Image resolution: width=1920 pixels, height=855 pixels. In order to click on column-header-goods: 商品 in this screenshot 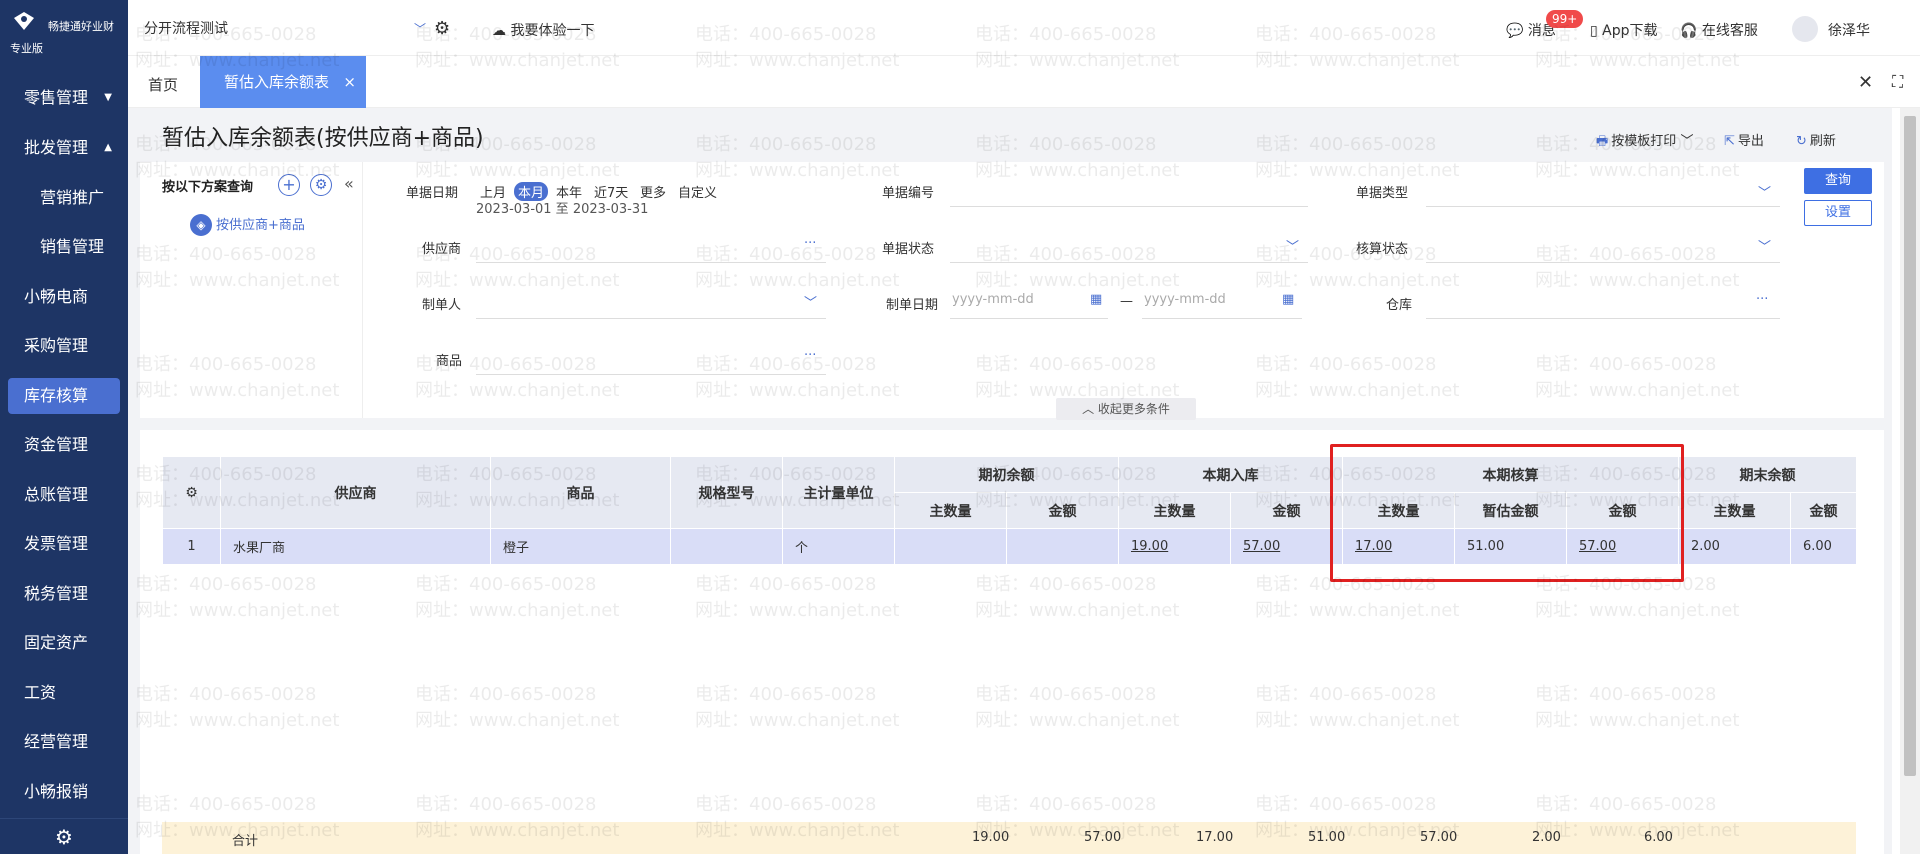, I will do `click(580, 492)`.